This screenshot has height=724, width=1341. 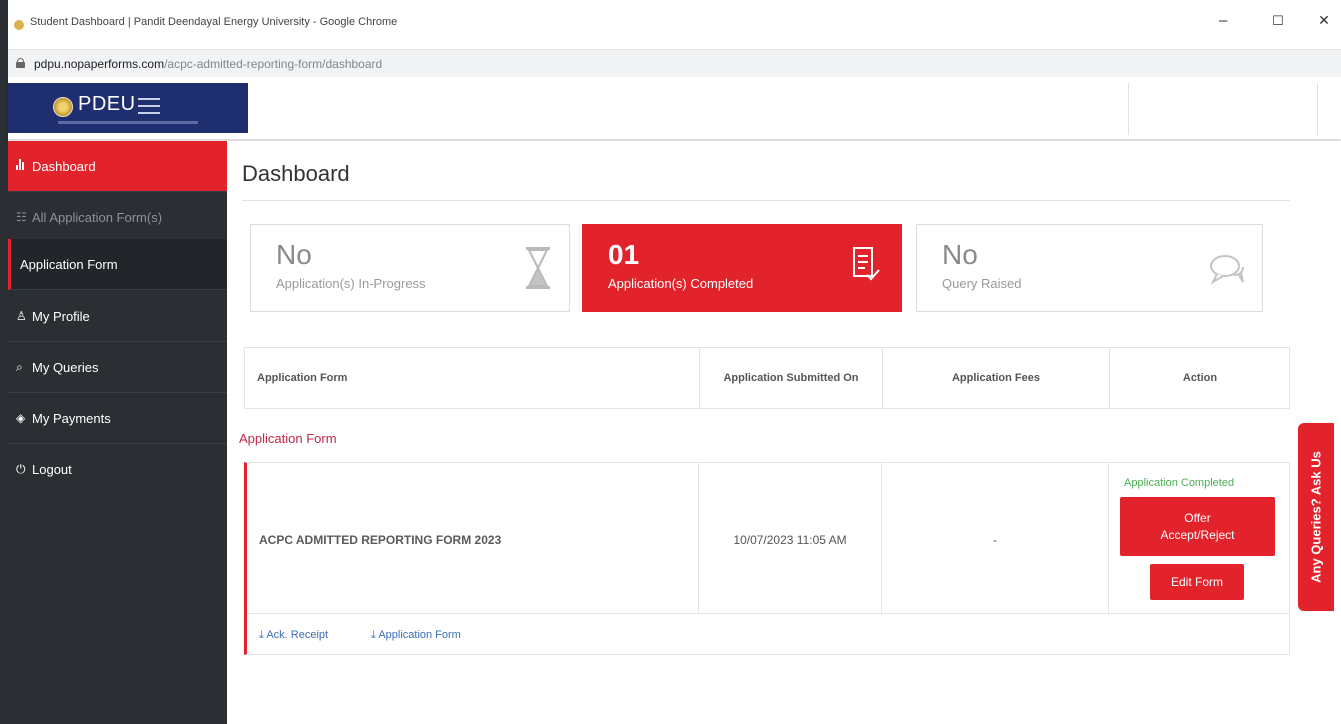 What do you see at coordinates (24, 166) in the screenshot?
I see `bar-chart-icon` at bounding box center [24, 166].